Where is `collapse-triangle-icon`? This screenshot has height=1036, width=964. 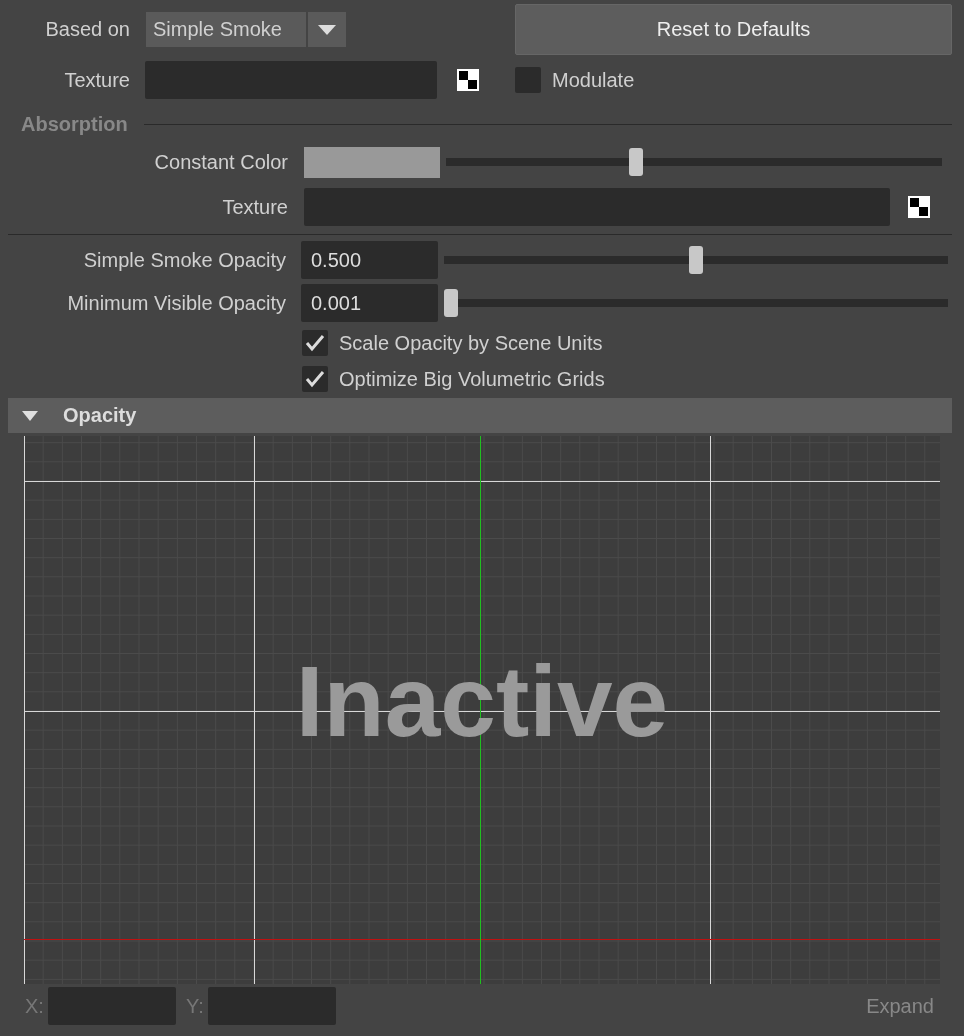 collapse-triangle-icon is located at coordinates (30, 415).